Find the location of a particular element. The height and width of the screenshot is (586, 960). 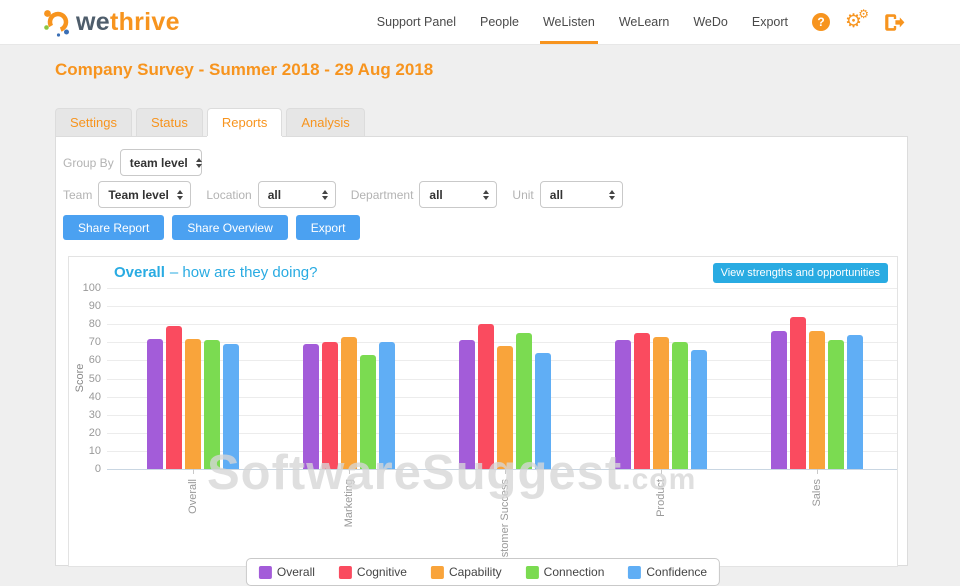

y-tick-label: 100 is located at coordinates (91, 288).